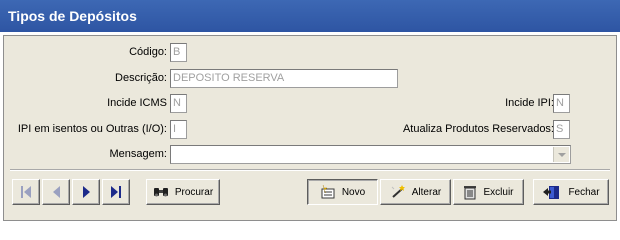 This screenshot has height=240, width=620. Describe the element at coordinates (178, 129) in the screenshot. I see `ipi-isentos-field: I` at that location.